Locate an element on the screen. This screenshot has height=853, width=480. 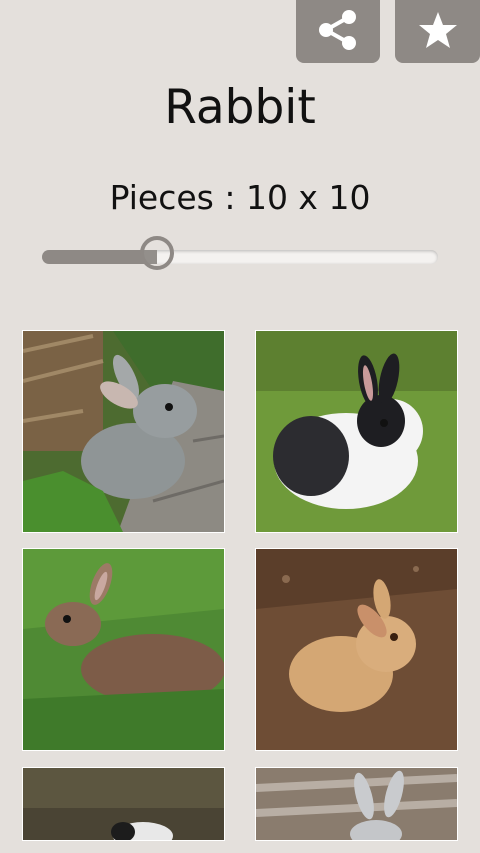
gallery-image-gray-rabbit is located at coordinates (123, 431).